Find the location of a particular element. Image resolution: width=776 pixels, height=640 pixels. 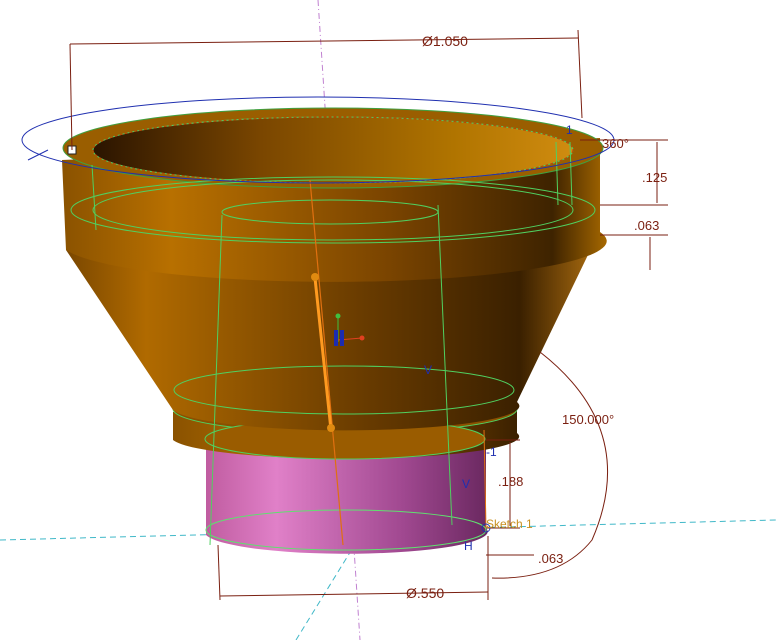

dim-bottom-diameter: Ø.550 is located at coordinates (425, 593).